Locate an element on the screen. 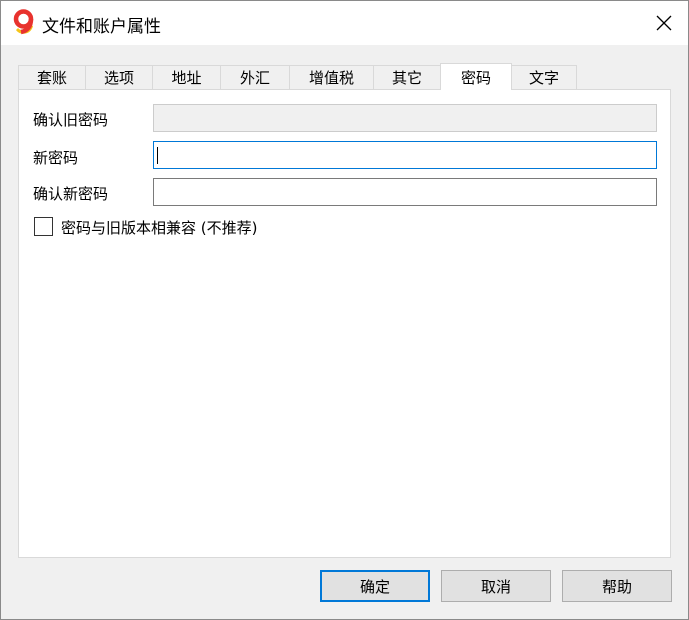 The width and height of the screenshot is (689, 620). old-password-label: 确认旧密码 is located at coordinates (71, 120).